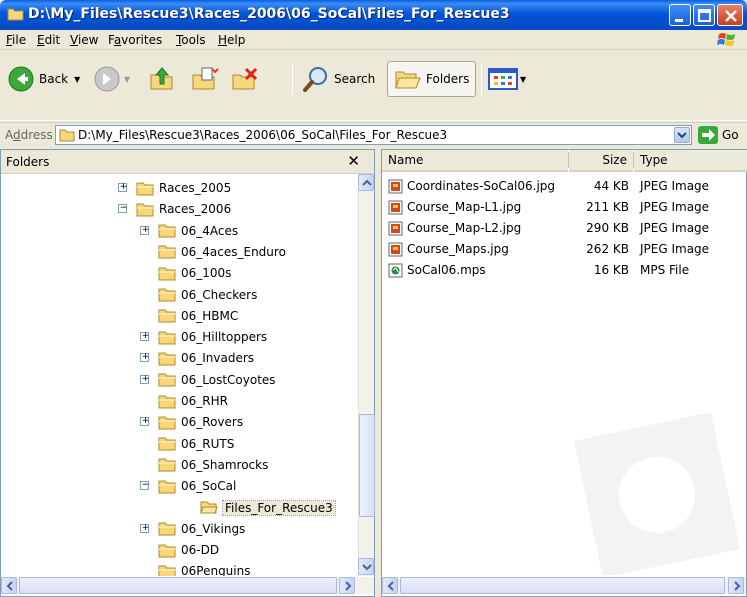 The image size is (747, 597). Describe the element at coordinates (231, 40) in the screenshot. I see `menu-help: Help` at that location.